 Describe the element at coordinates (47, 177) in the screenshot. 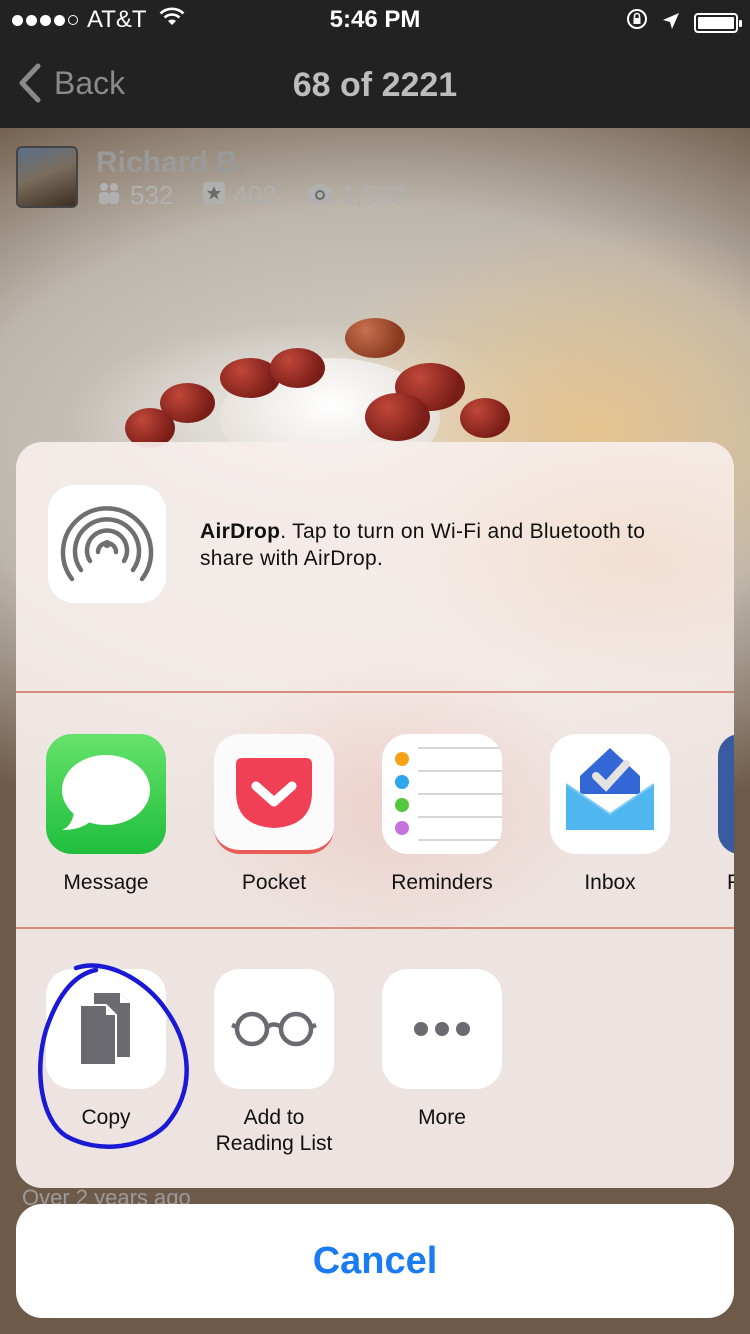

I see `avatar` at that location.